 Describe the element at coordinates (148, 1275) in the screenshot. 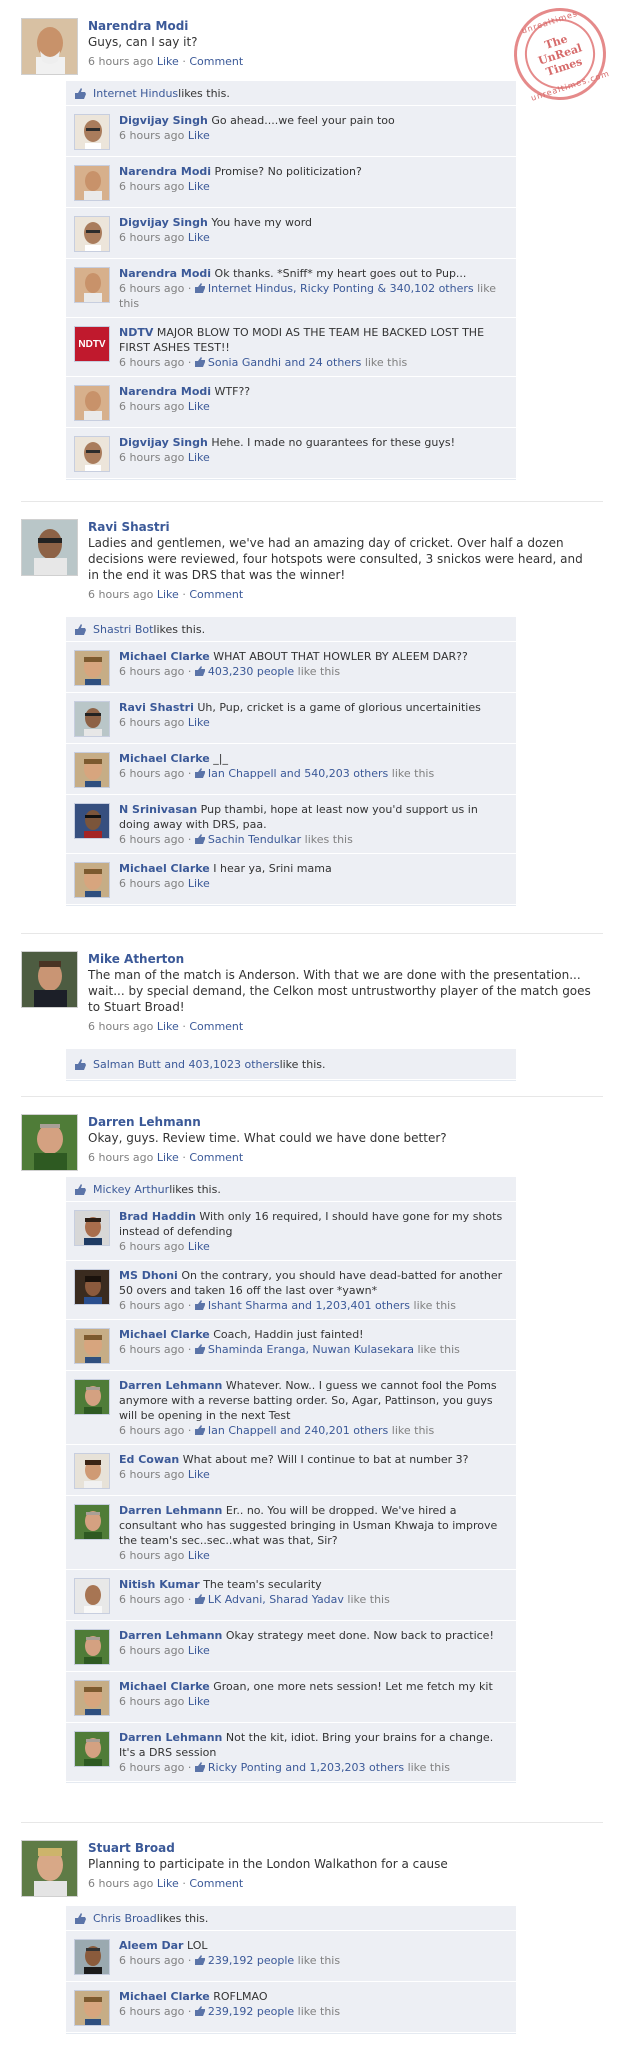

I see `comment-author: MS Dhoni` at that location.